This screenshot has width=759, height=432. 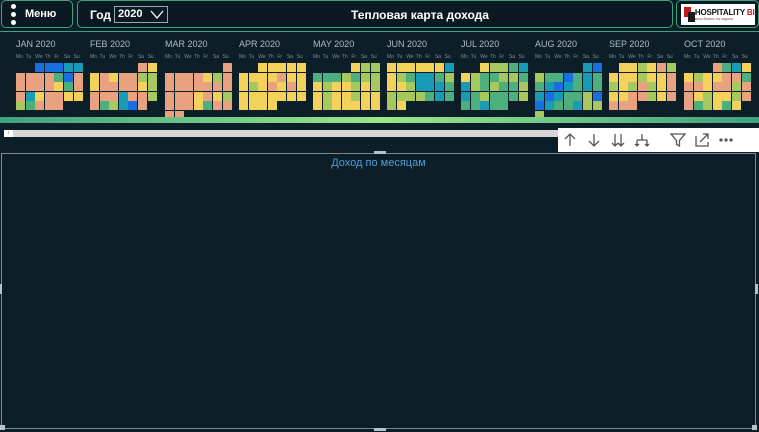 I want to click on resize-handle-left, so click(x=1, y=289).